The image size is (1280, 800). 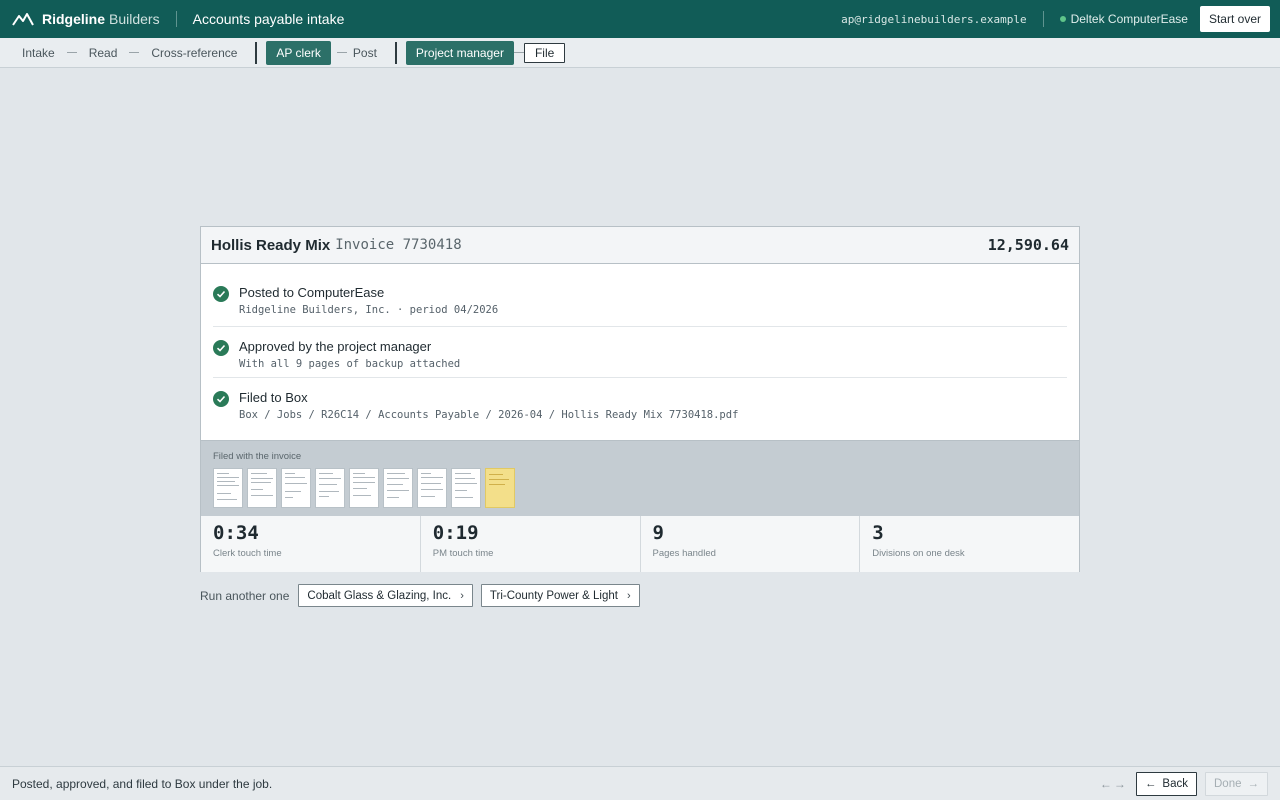 What do you see at coordinates (23, 19) in the screenshot?
I see `mountain-logo-icon` at bounding box center [23, 19].